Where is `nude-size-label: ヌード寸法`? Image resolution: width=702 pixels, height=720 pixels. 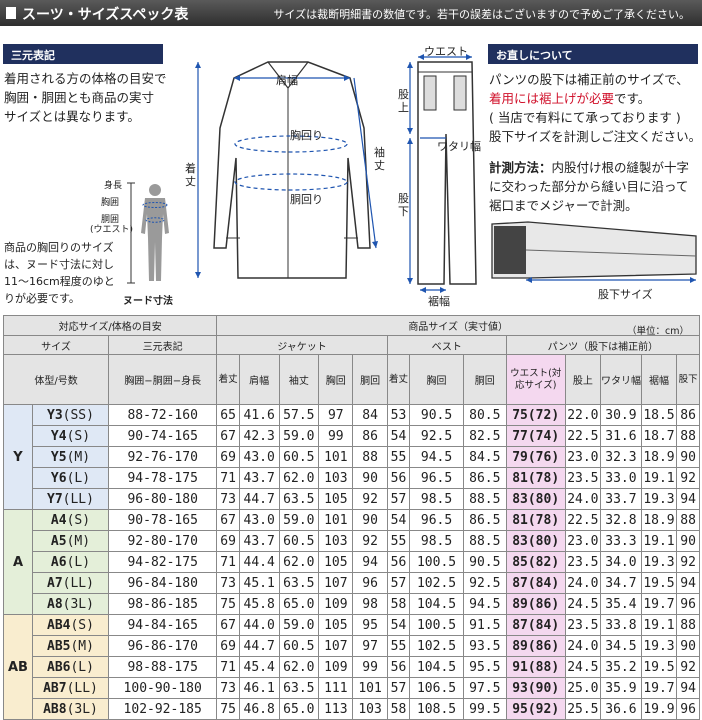
nude-size-label: ヌード寸法 is located at coordinates (148, 301).